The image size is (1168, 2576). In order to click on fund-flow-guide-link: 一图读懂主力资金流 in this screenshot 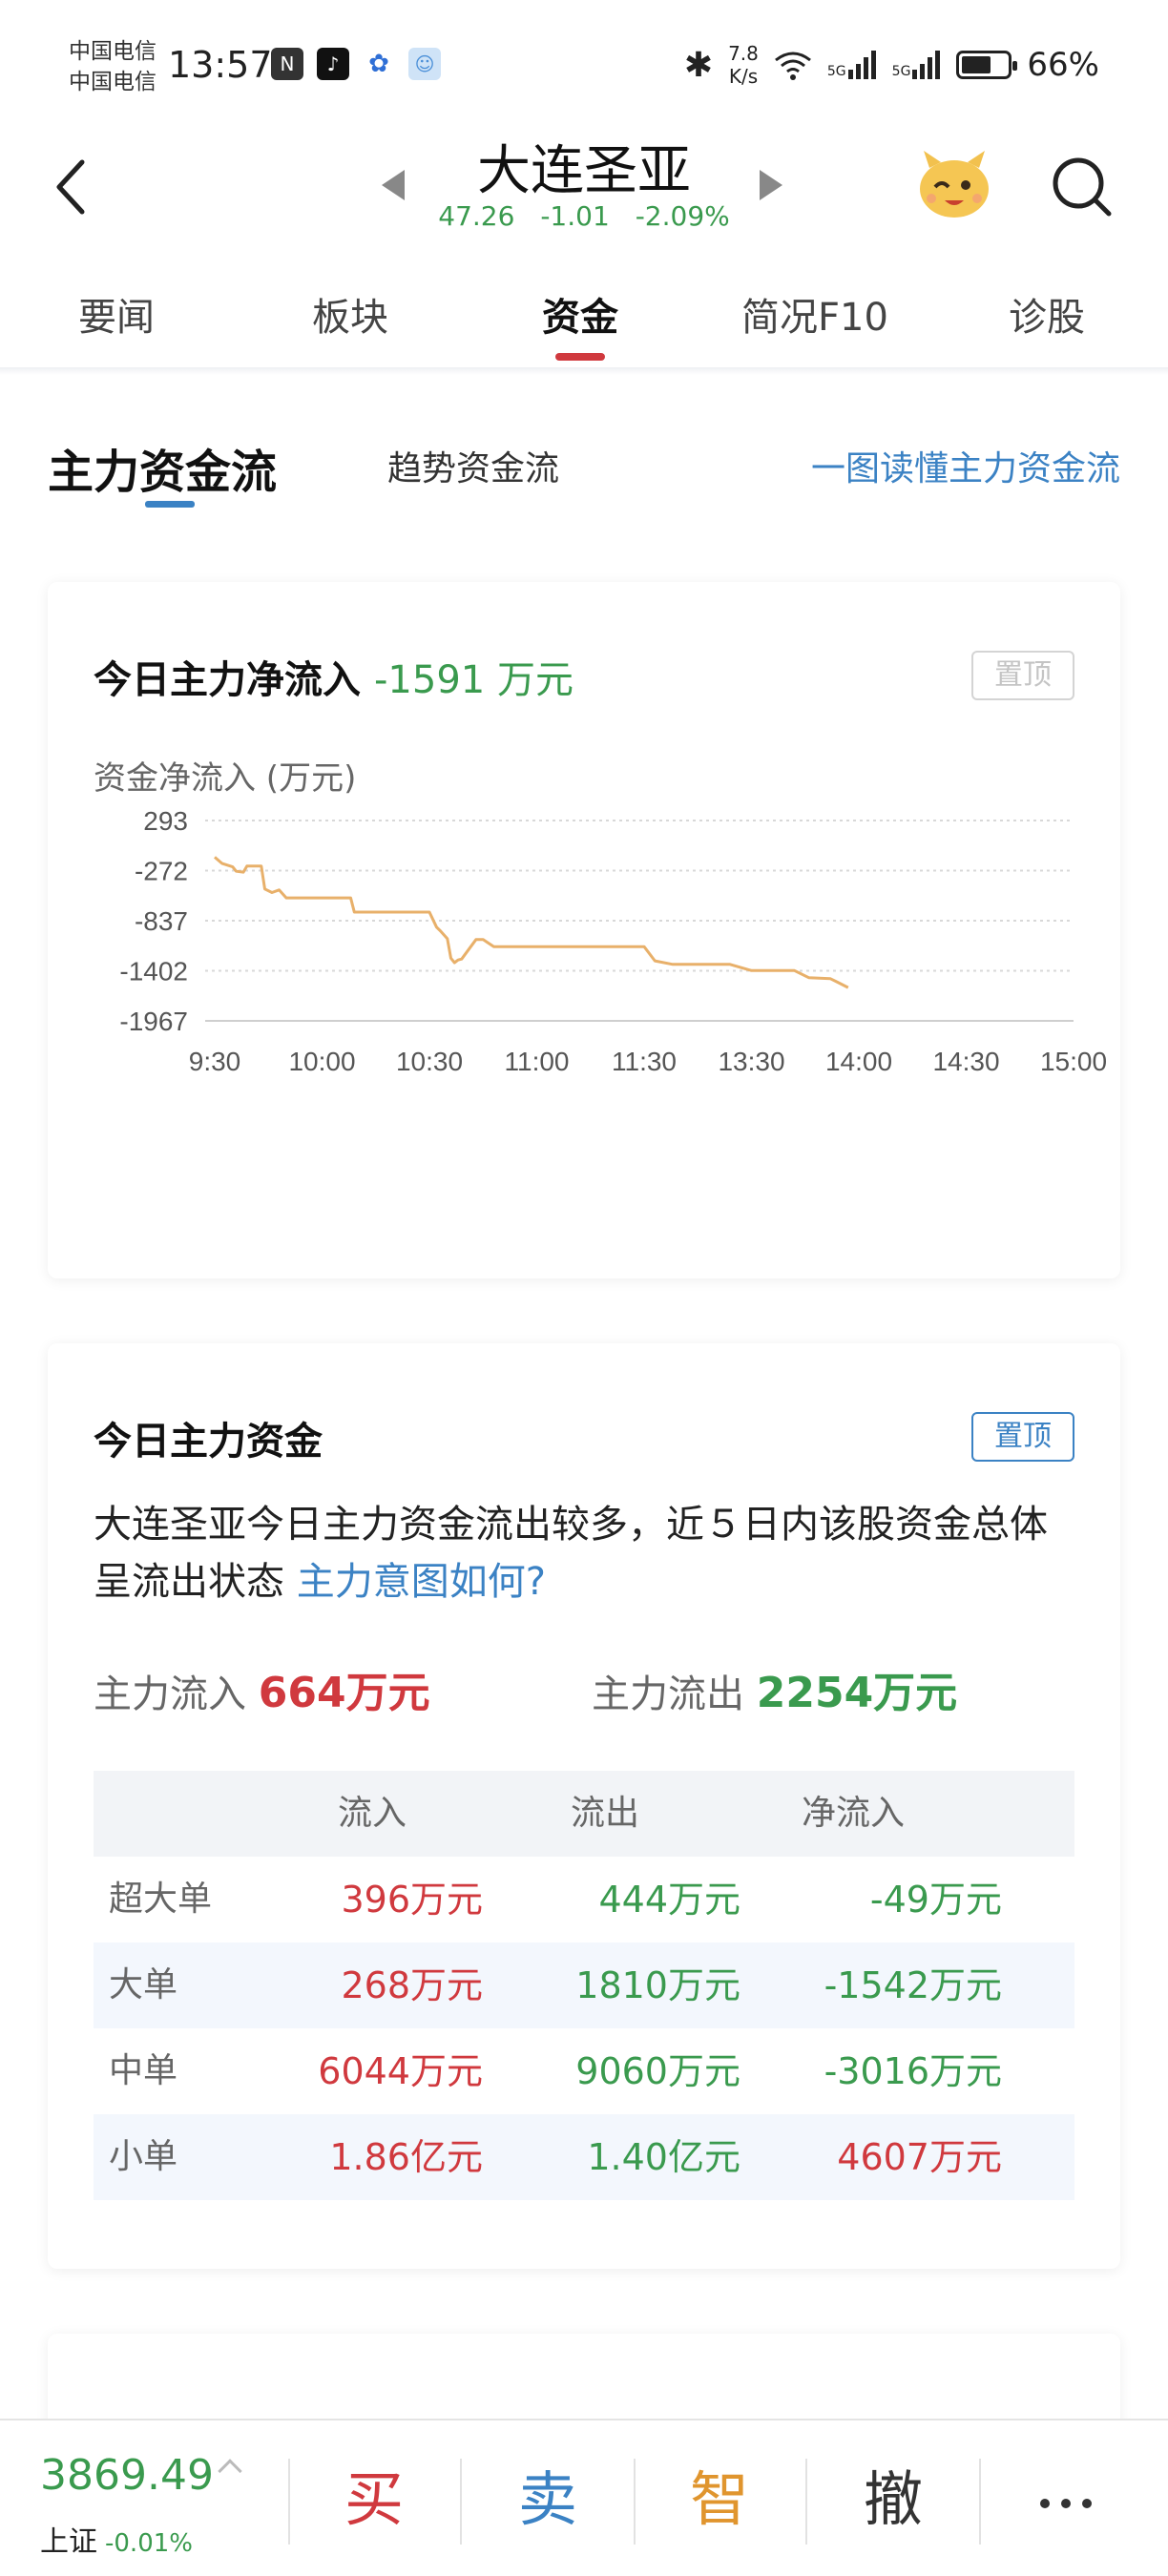, I will do `click(965, 465)`.